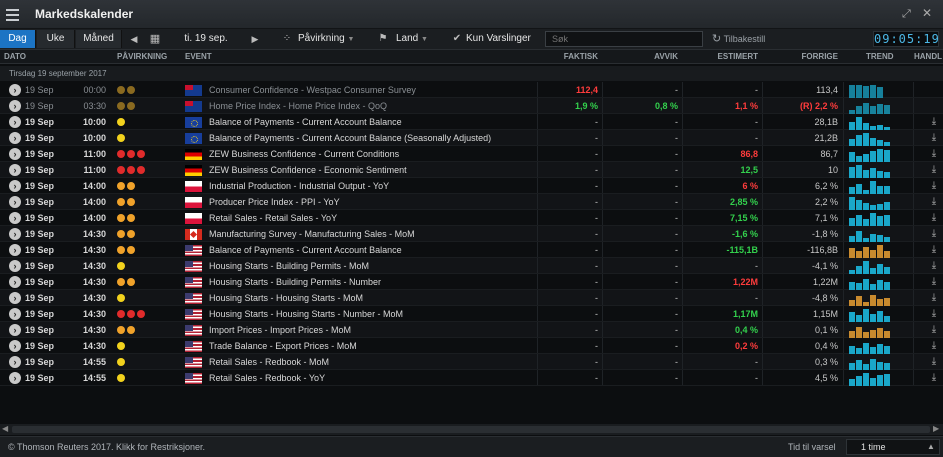 This screenshot has width=943, height=457. What do you see at coordinates (738, 39) in the screenshot?
I see `reset-button: ↻ Tilbakestill` at bounding box center [738, 39].